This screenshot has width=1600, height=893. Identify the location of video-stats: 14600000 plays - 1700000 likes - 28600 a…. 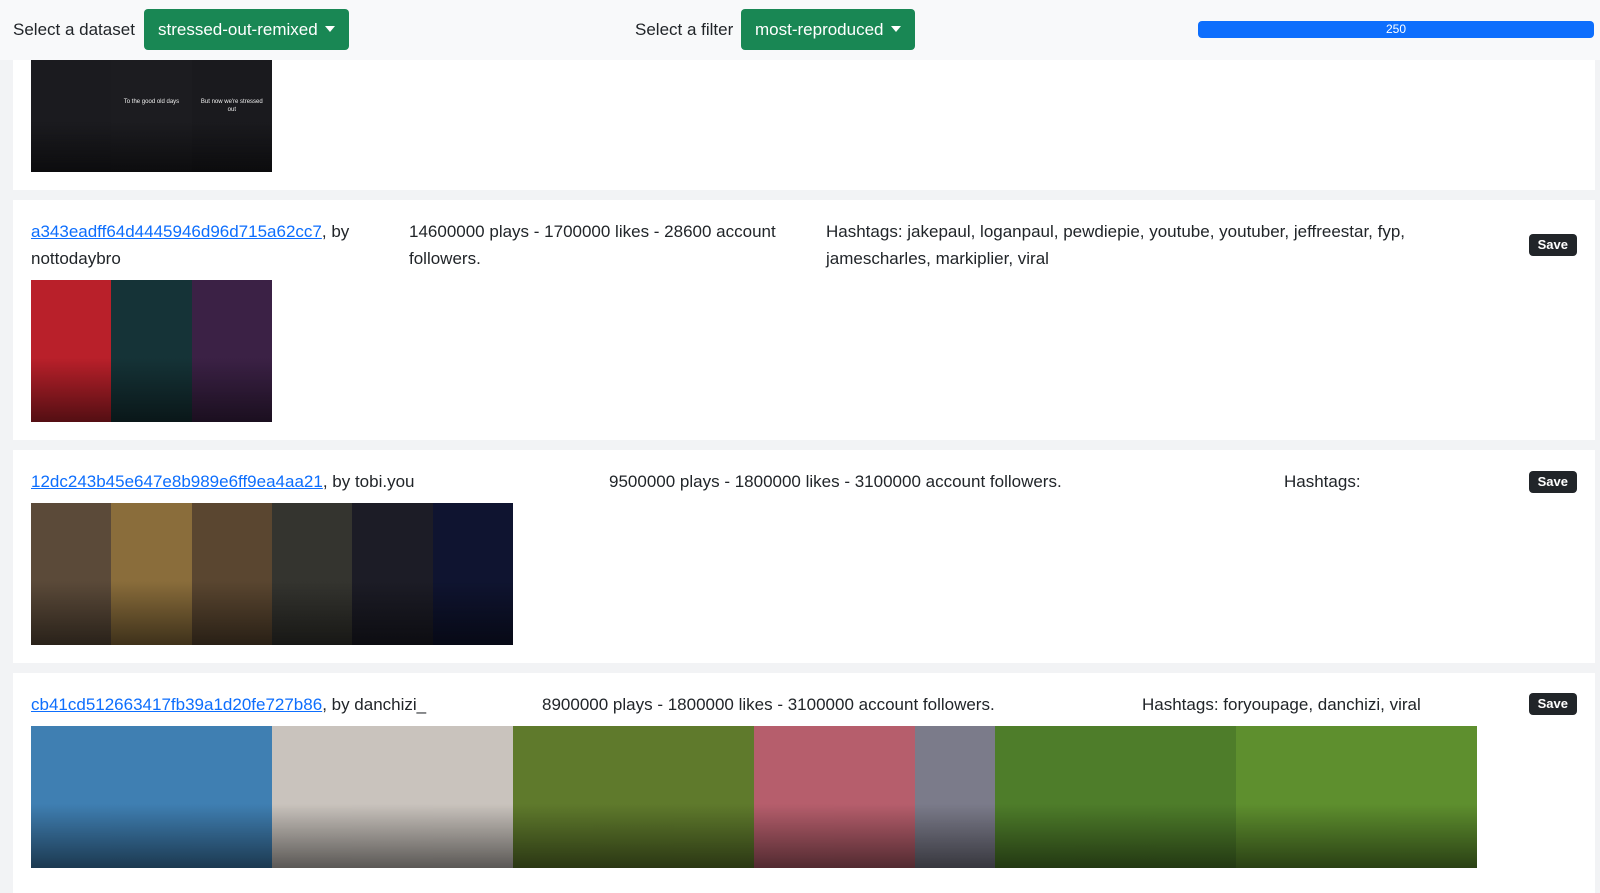
(592, 245).